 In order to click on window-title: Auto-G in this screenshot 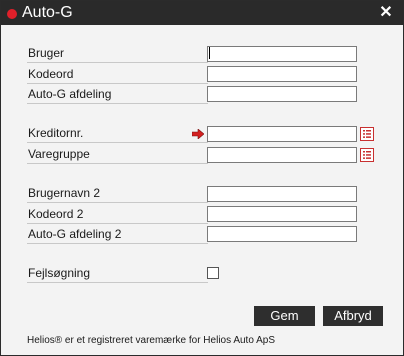, I will do `click(47, 12)`.